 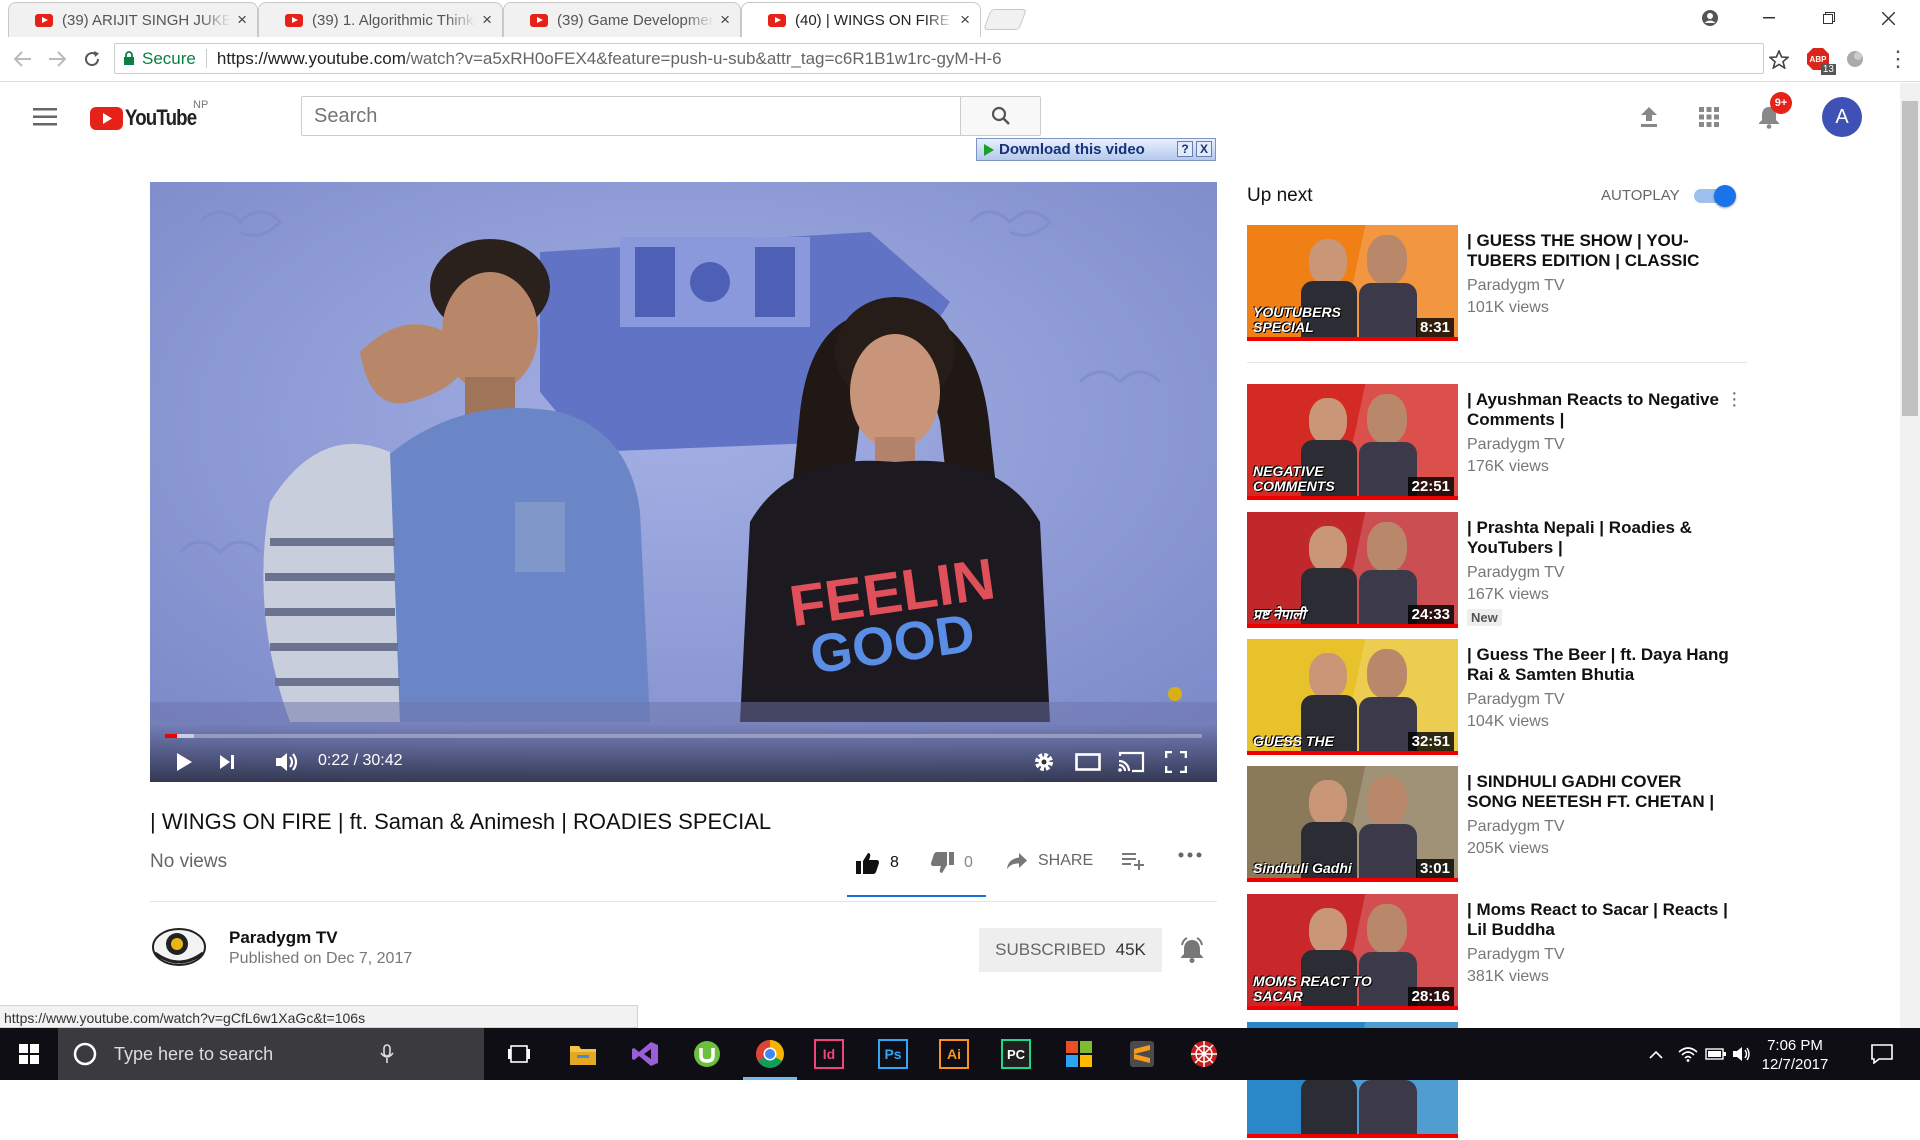 What do you see at coordinates (1820, 60) in the screenshot?
I see `adblock-extension-icon: ABP 13` at bounding box center [1820, 60].